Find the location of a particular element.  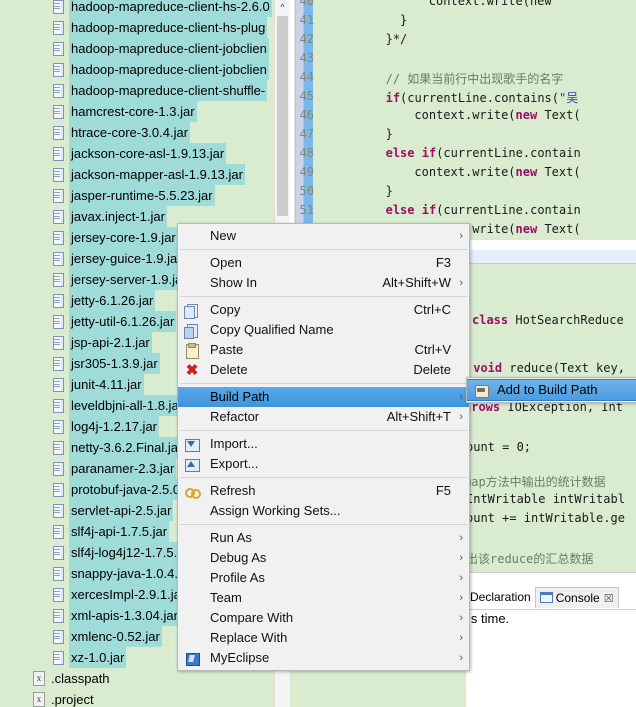

build-path-submenu: Add to Build Path is located at coordinates (551, 390).